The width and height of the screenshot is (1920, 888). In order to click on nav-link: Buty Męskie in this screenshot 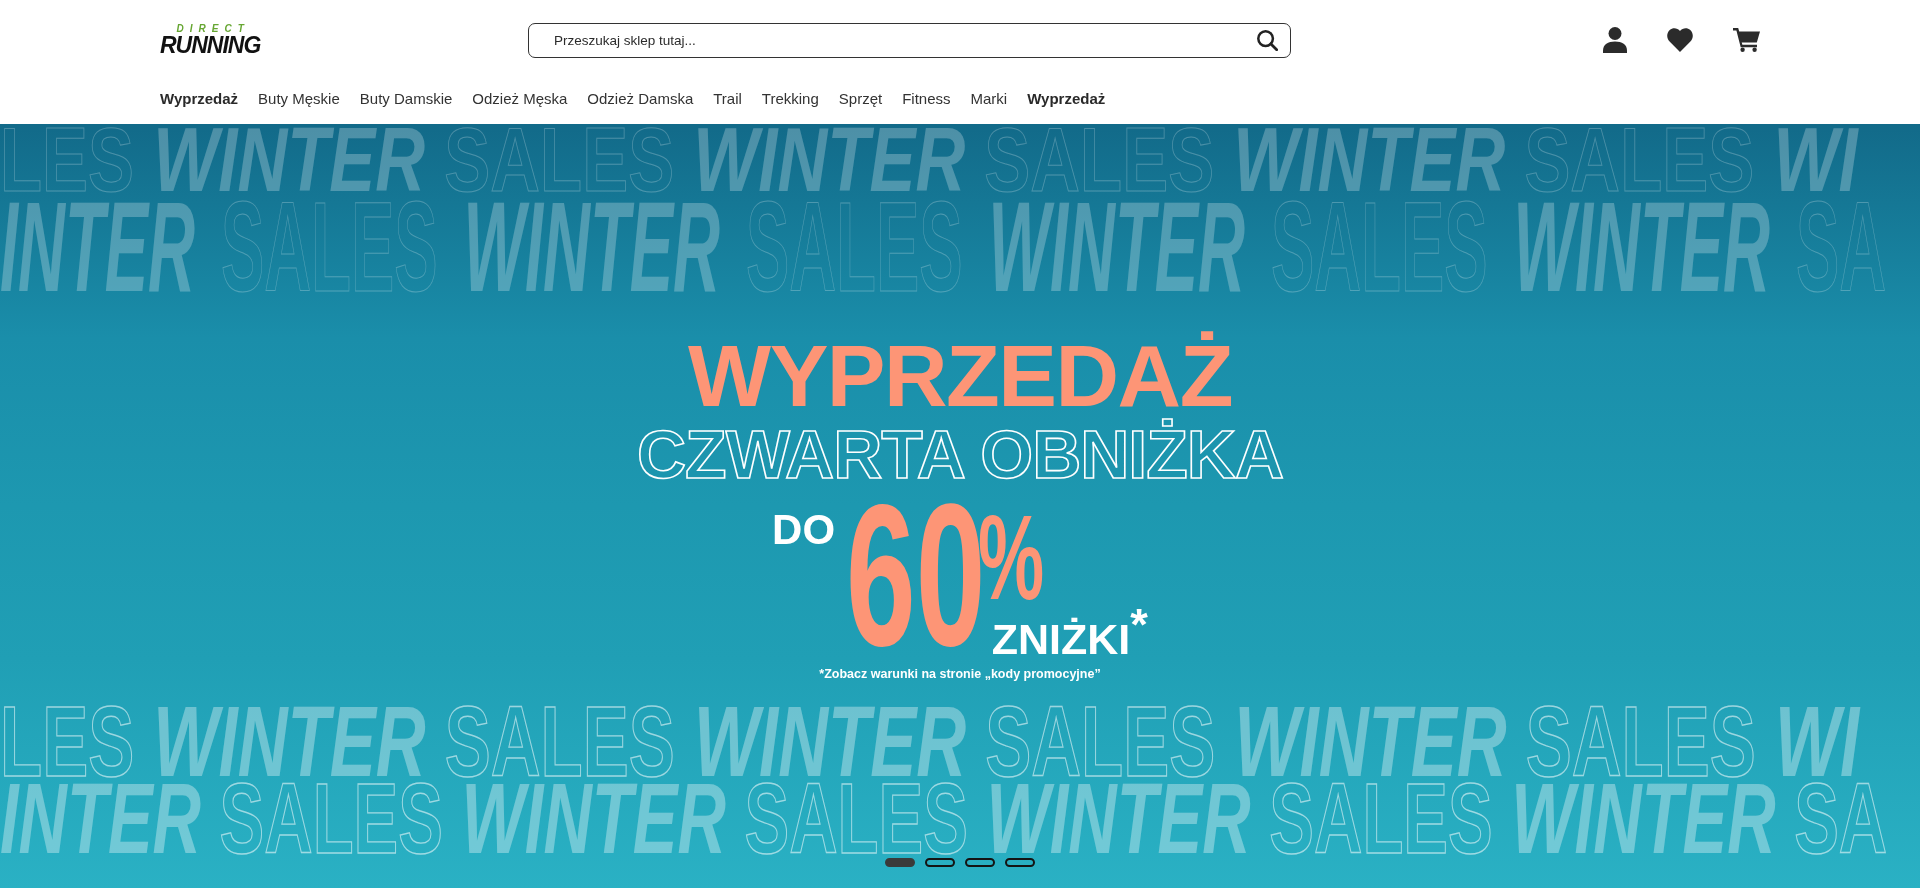, I will do `click(299, 98)`.